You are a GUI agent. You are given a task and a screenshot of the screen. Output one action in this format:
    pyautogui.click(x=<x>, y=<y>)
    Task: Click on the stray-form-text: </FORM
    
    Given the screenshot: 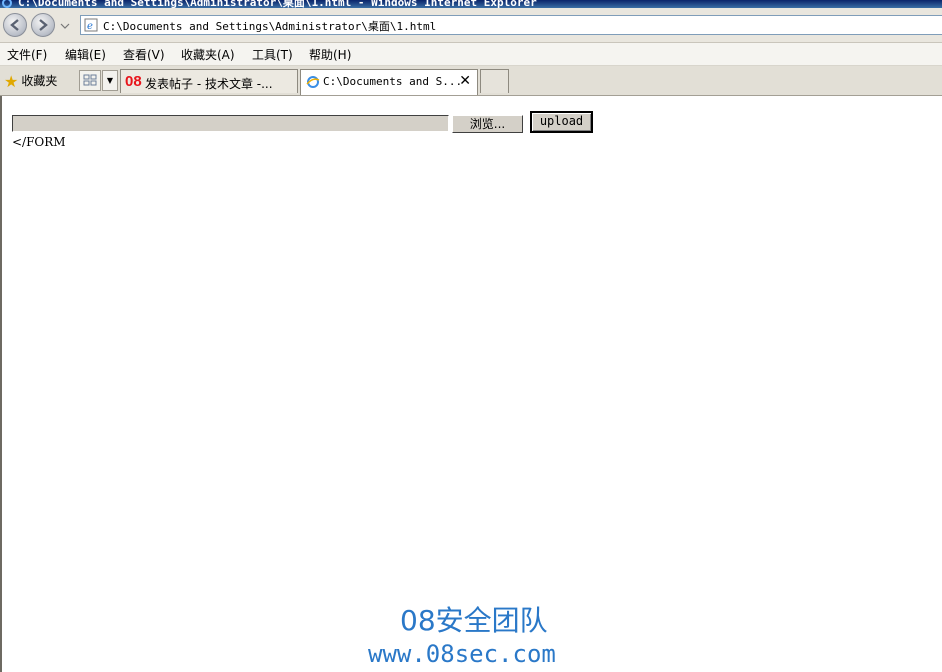 What is the action you would take?
    pyautogui.click(x=39, y=142)
    